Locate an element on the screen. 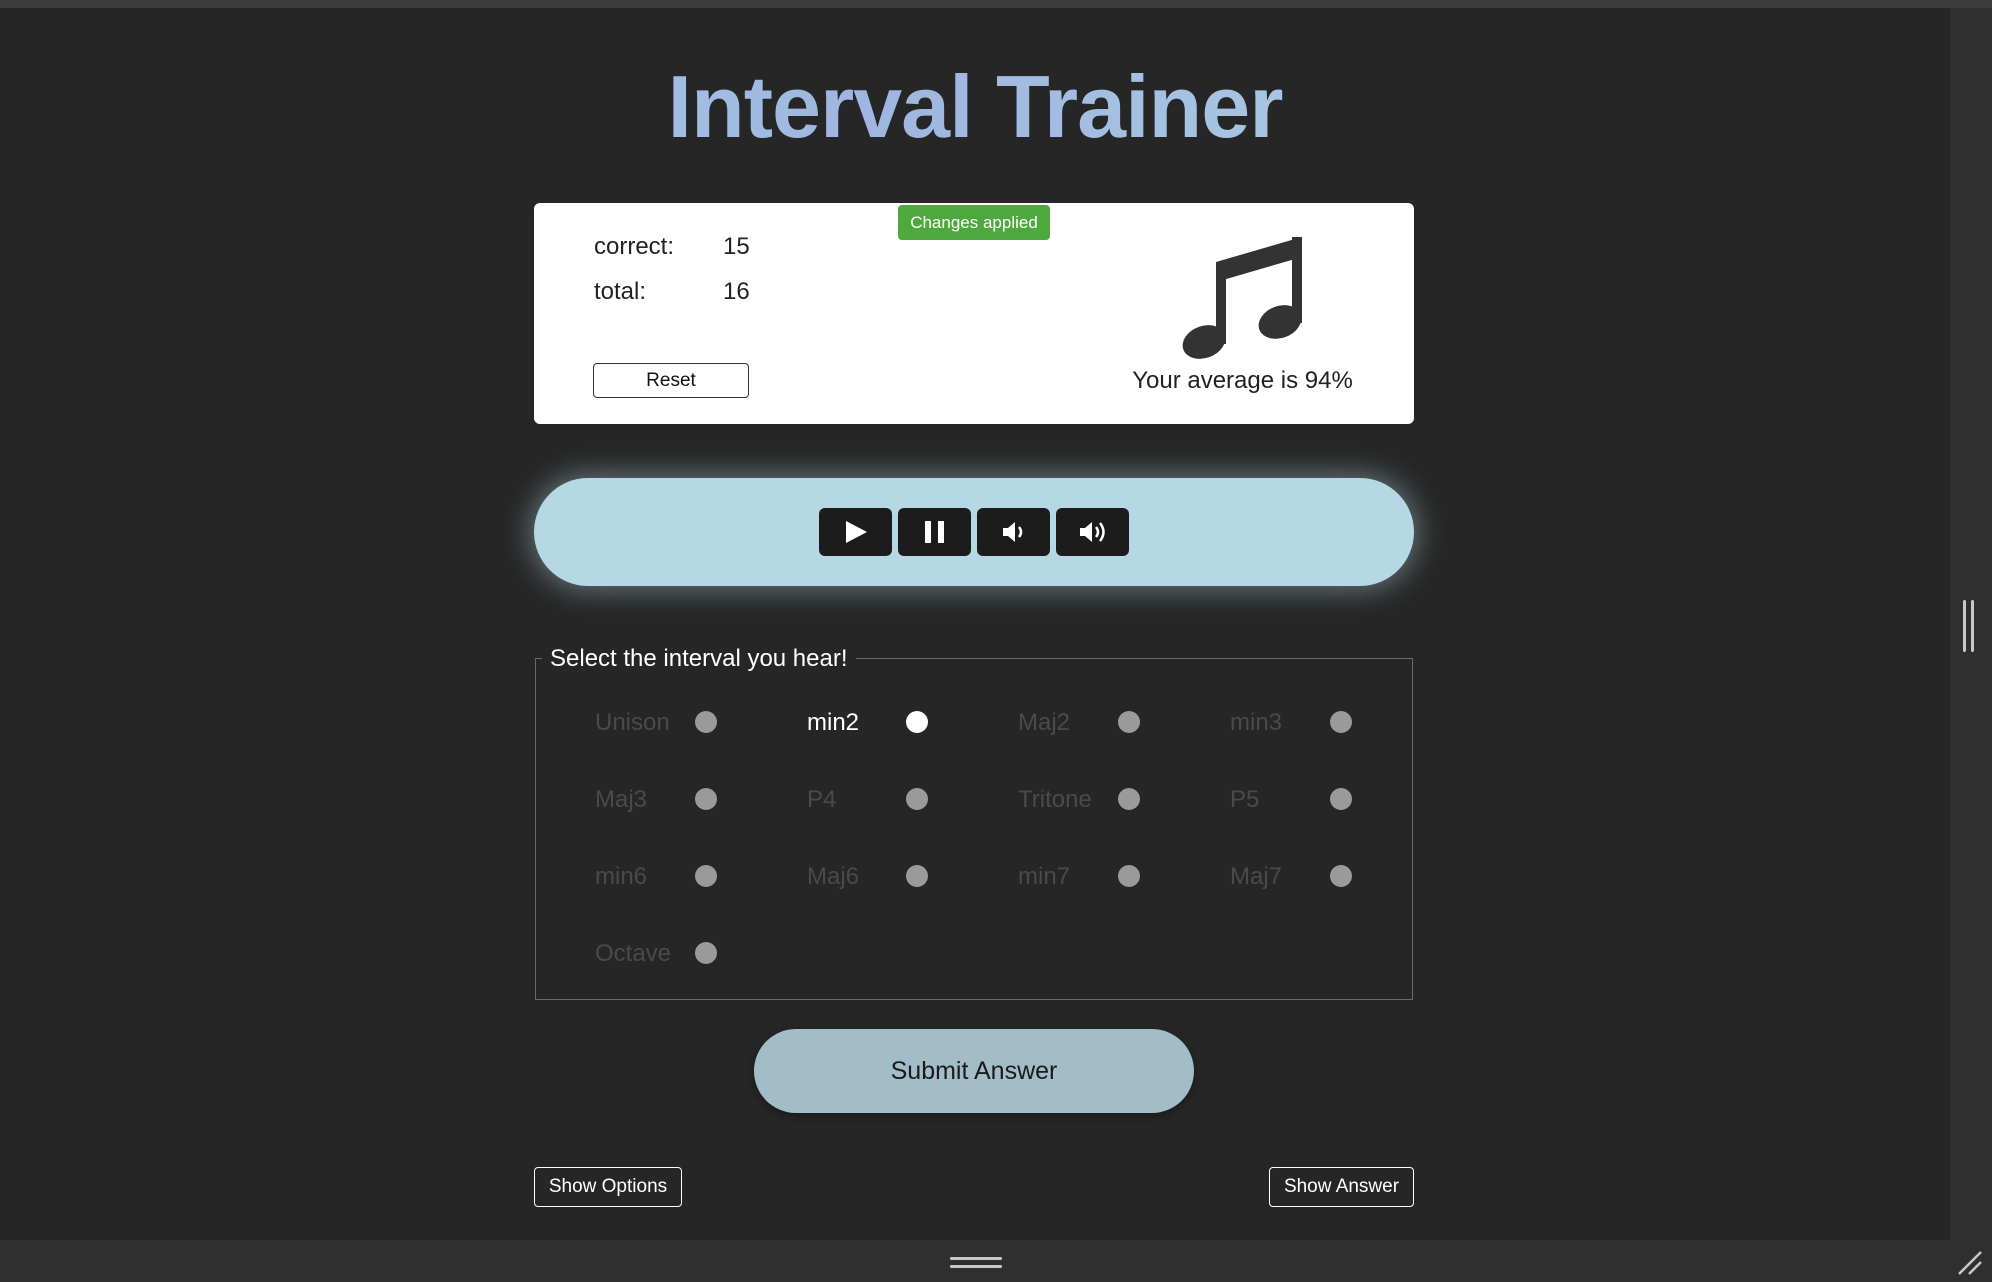  interval-label-min2: min2 is located at coordinates (833, 723).